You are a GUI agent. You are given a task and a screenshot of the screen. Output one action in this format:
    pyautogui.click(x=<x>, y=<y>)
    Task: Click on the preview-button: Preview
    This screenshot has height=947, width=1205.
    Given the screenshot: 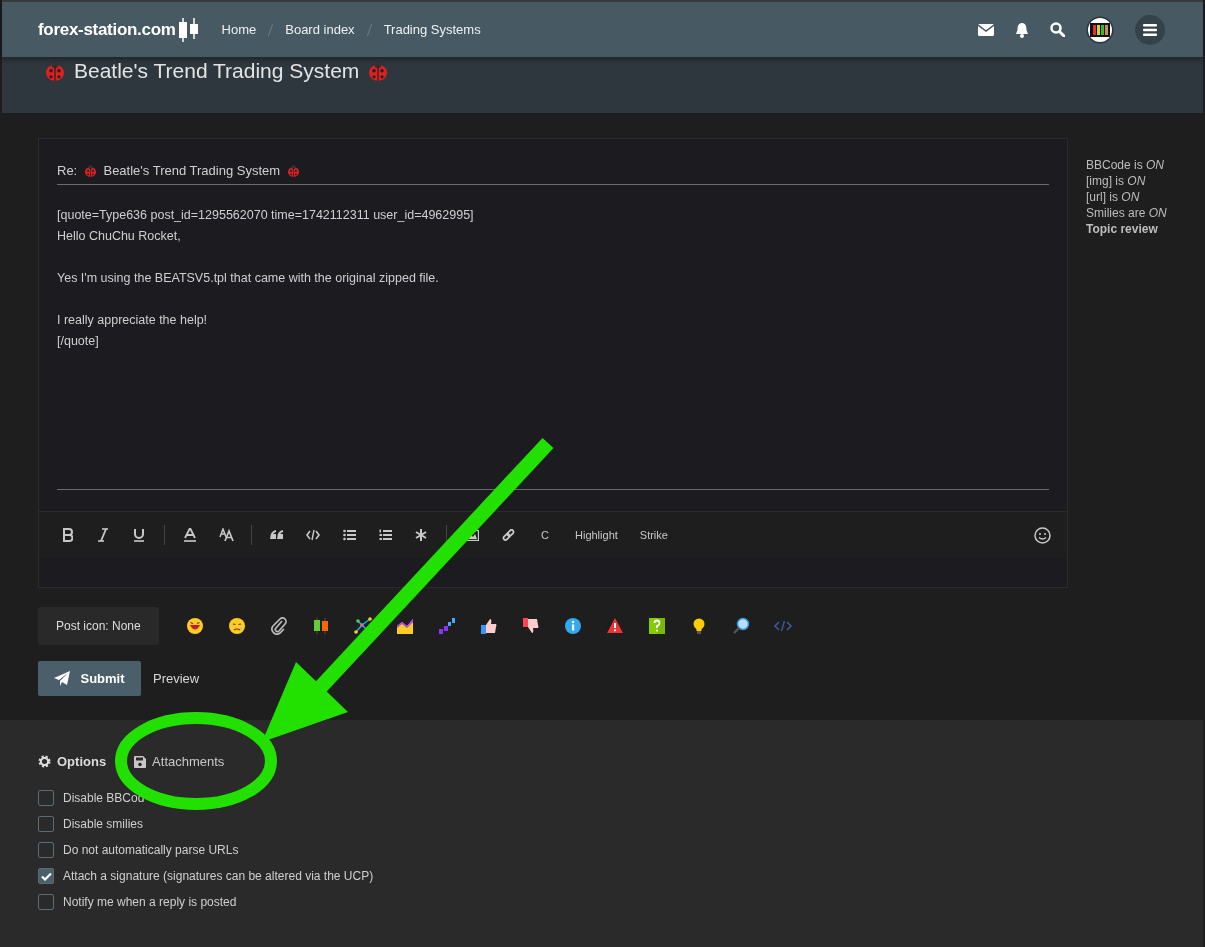 What is the action you would take?
    pyautogui.click(x=176, y=678)
    